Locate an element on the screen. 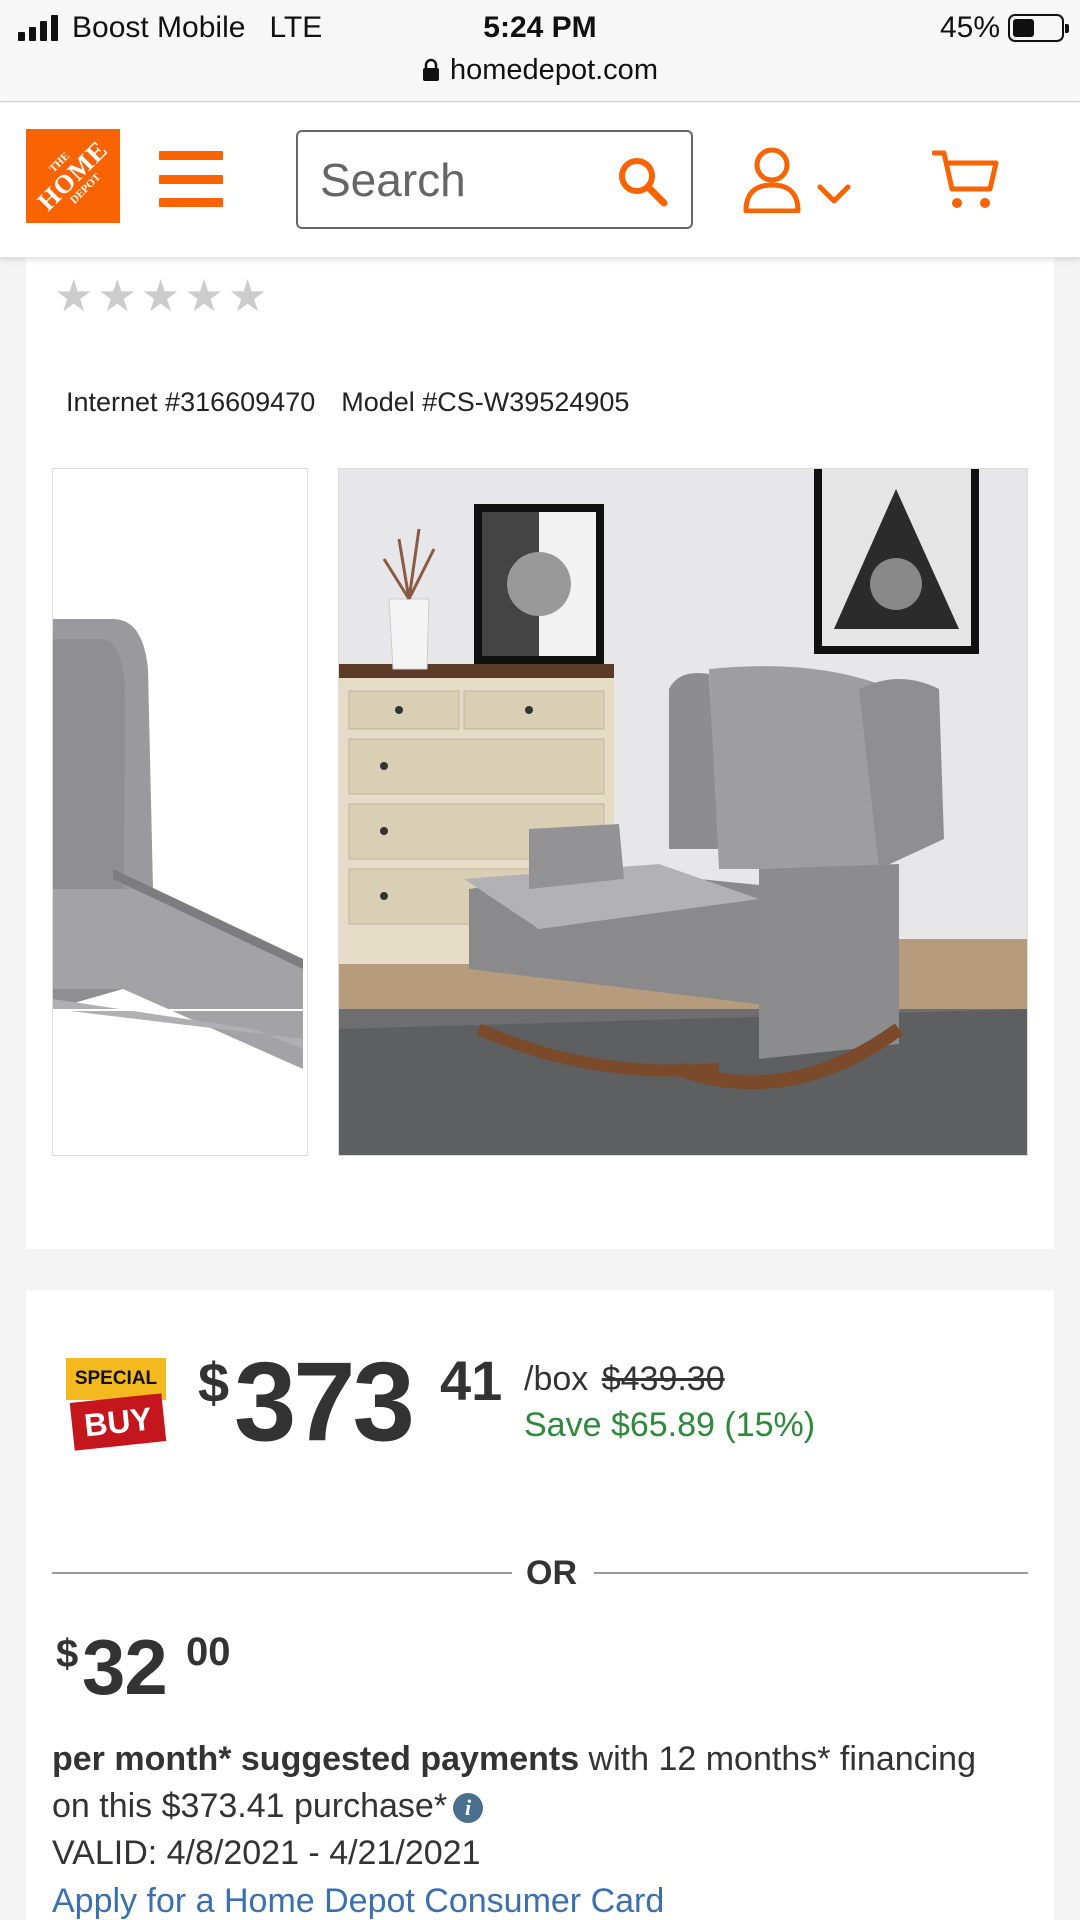 This screenshot has height=1920, width=1080. clock: 5:24 PM is located at coordinates (540, 27).